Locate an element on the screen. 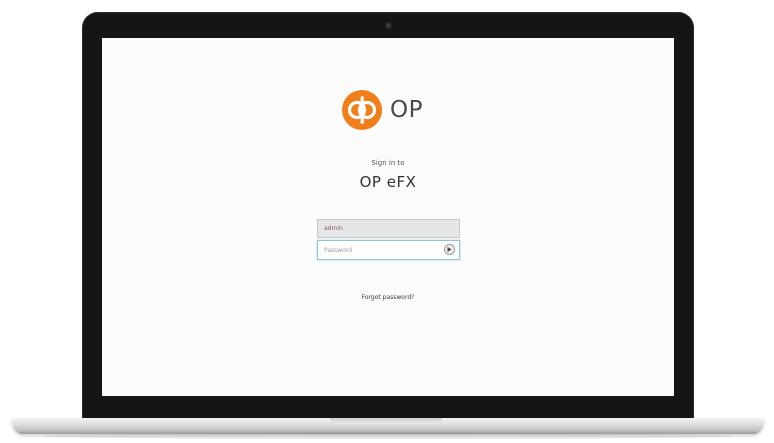 The height and width of the screenshot is (443, 774). forgot-password-link: Forgot password? is located at coordinates (388, 297).